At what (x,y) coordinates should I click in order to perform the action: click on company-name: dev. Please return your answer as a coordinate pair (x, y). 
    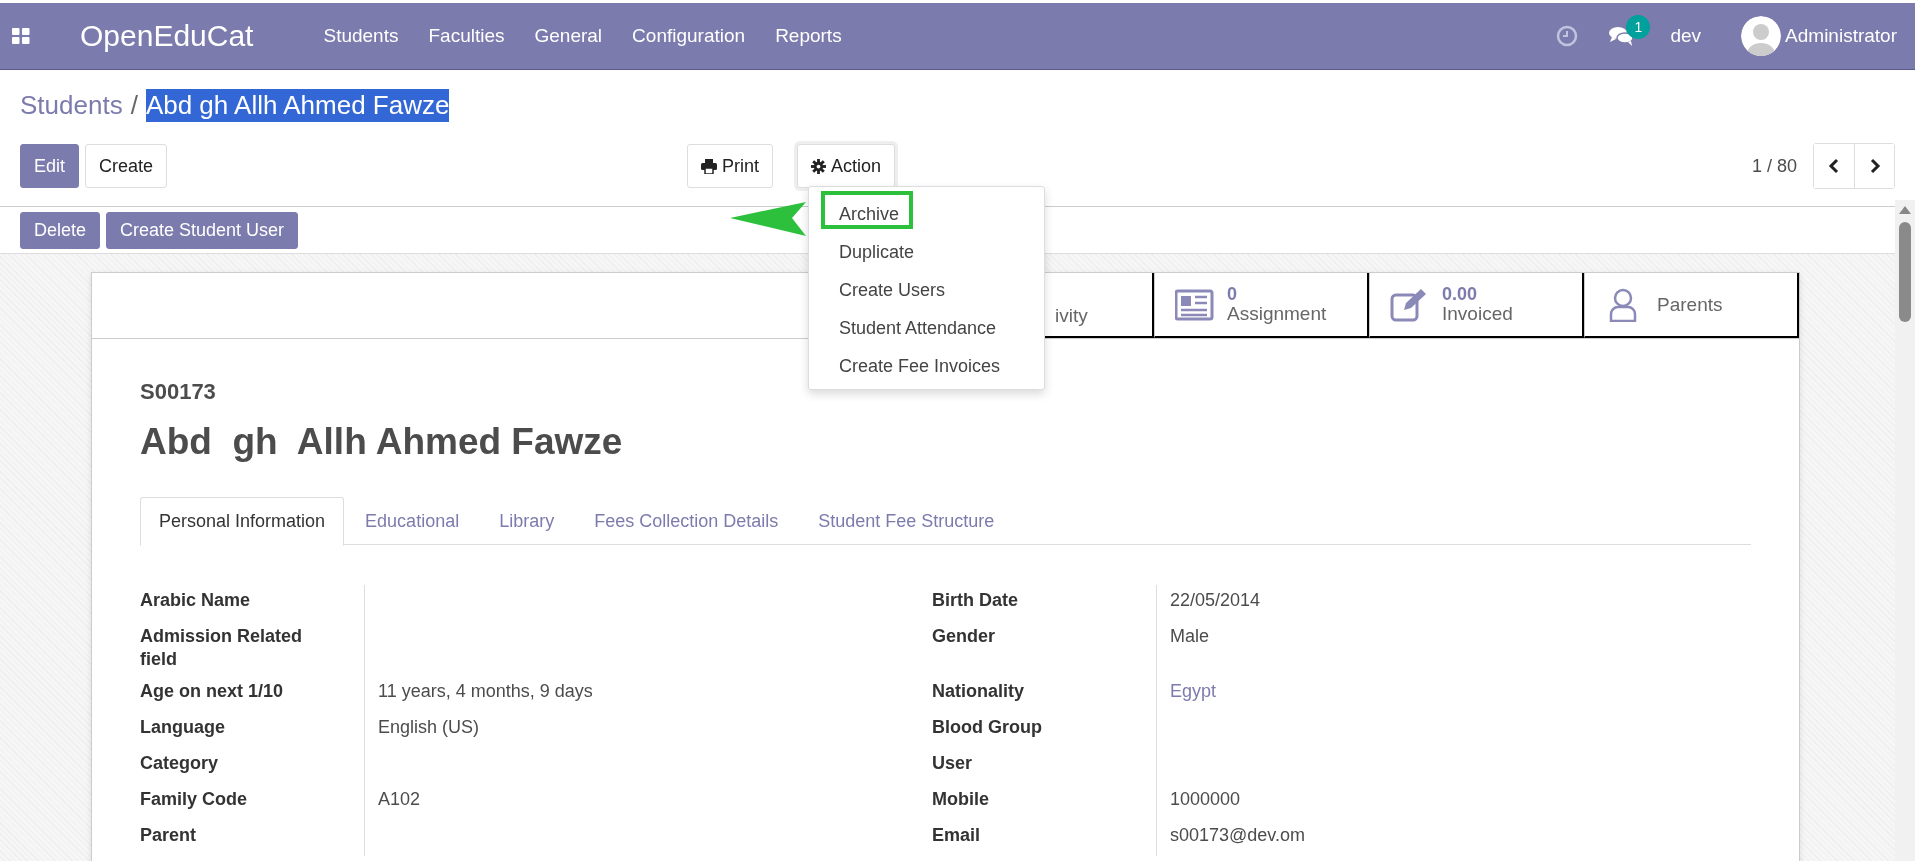
    Looking at the image, I should click on (1686, 36).